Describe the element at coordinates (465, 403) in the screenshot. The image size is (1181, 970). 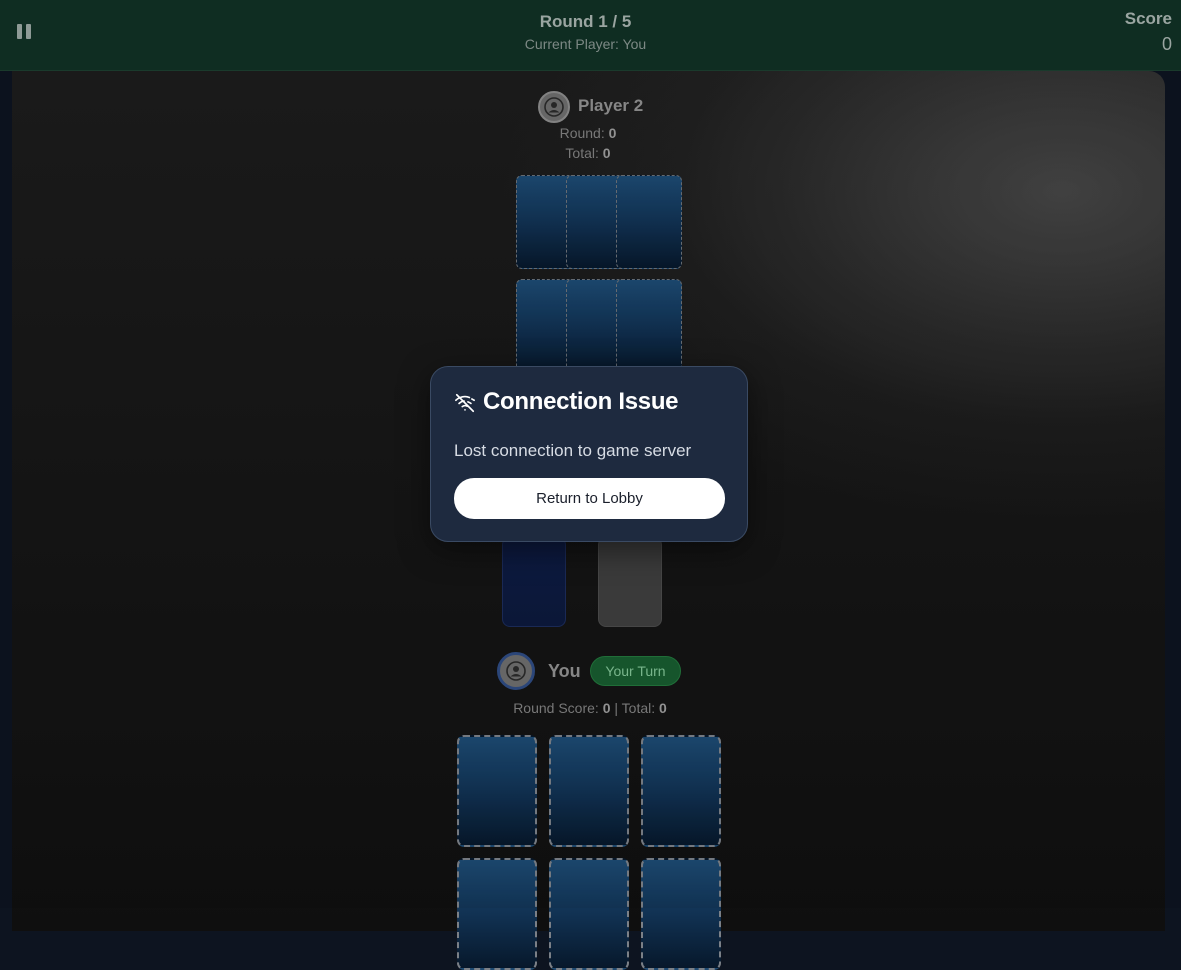
I see `wifi-off-icon` at that location.